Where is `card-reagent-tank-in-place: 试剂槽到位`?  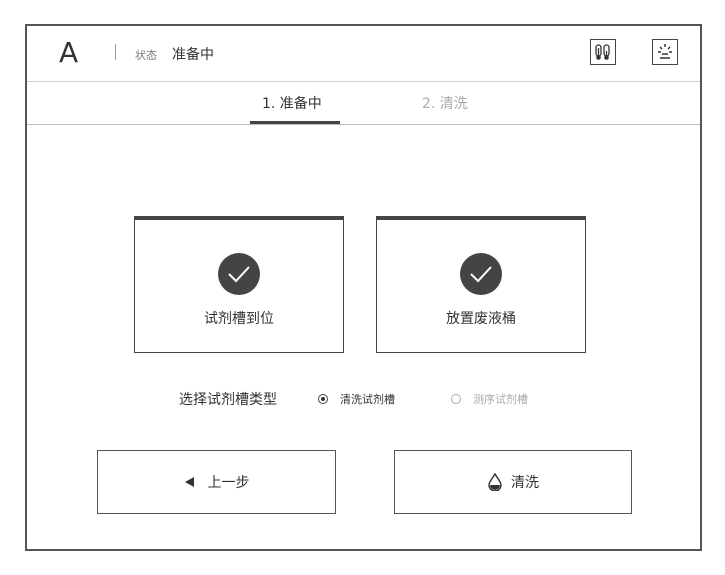
card-reagent-tank-in-place: 试剂槽到位 is located at coordinates (239, 284).